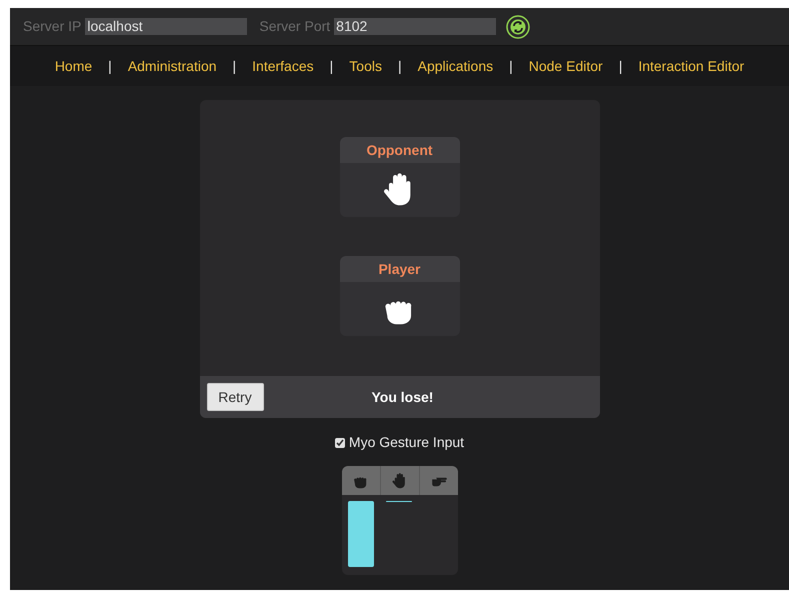 The image size is (789, 592). Describe the element at coordinates (339, 443) in the screenshot. I see `checkbox` at that location.